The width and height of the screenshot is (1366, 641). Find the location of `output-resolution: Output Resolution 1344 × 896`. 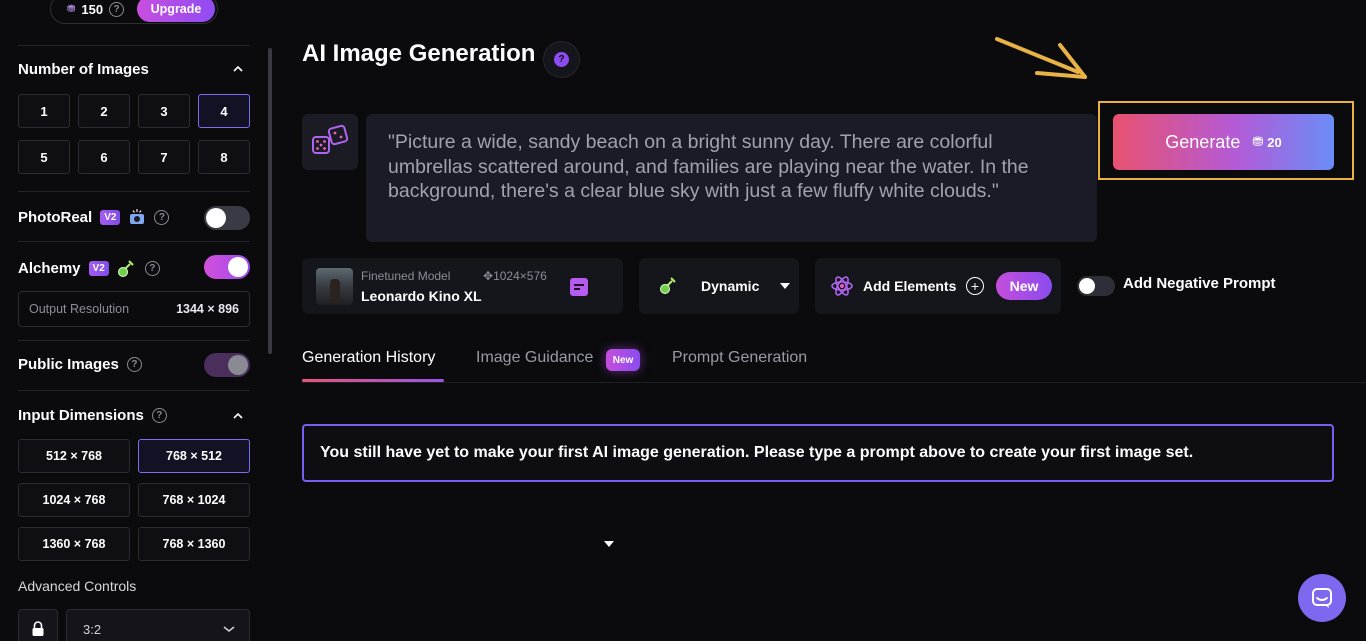

output-resolution: Output Resolution 1344 × 896 is located at coordinates (134, 309).